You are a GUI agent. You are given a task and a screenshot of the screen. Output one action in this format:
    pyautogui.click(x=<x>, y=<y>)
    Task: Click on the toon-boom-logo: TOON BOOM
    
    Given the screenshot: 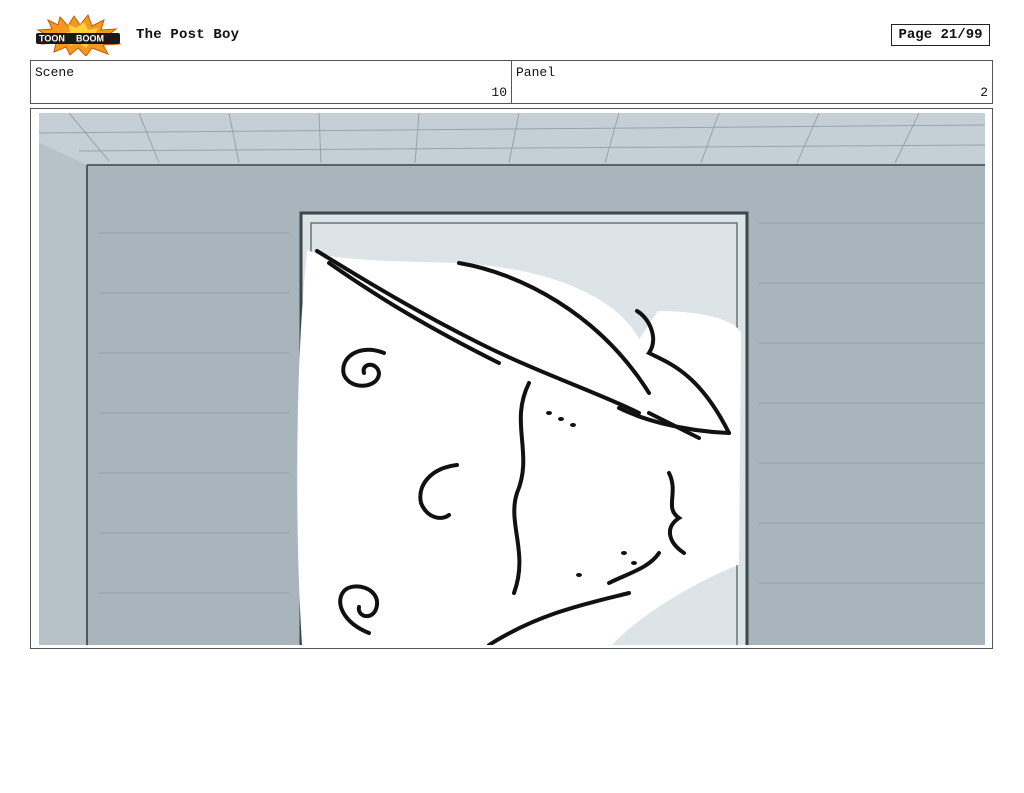 What is the action you would take?
    pyautogui.click(x=79, y=35)
    